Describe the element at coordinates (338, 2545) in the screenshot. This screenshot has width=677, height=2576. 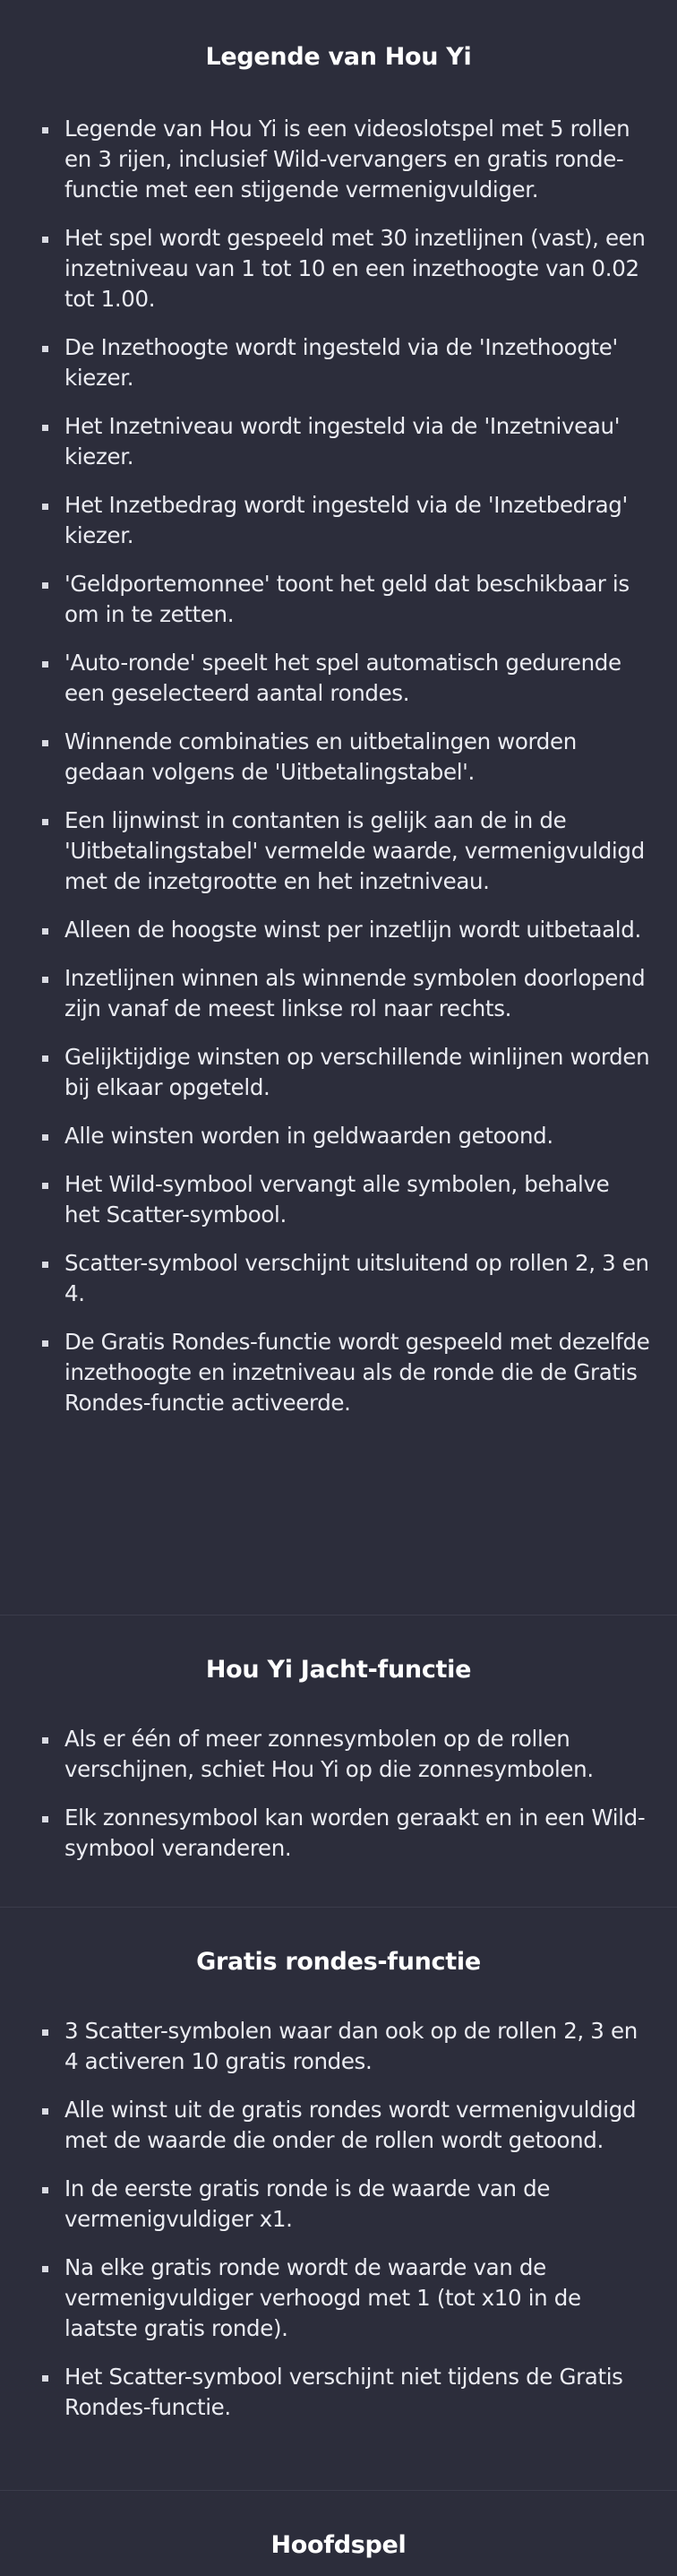
I see `section-title: Hoofdspel` at that location.